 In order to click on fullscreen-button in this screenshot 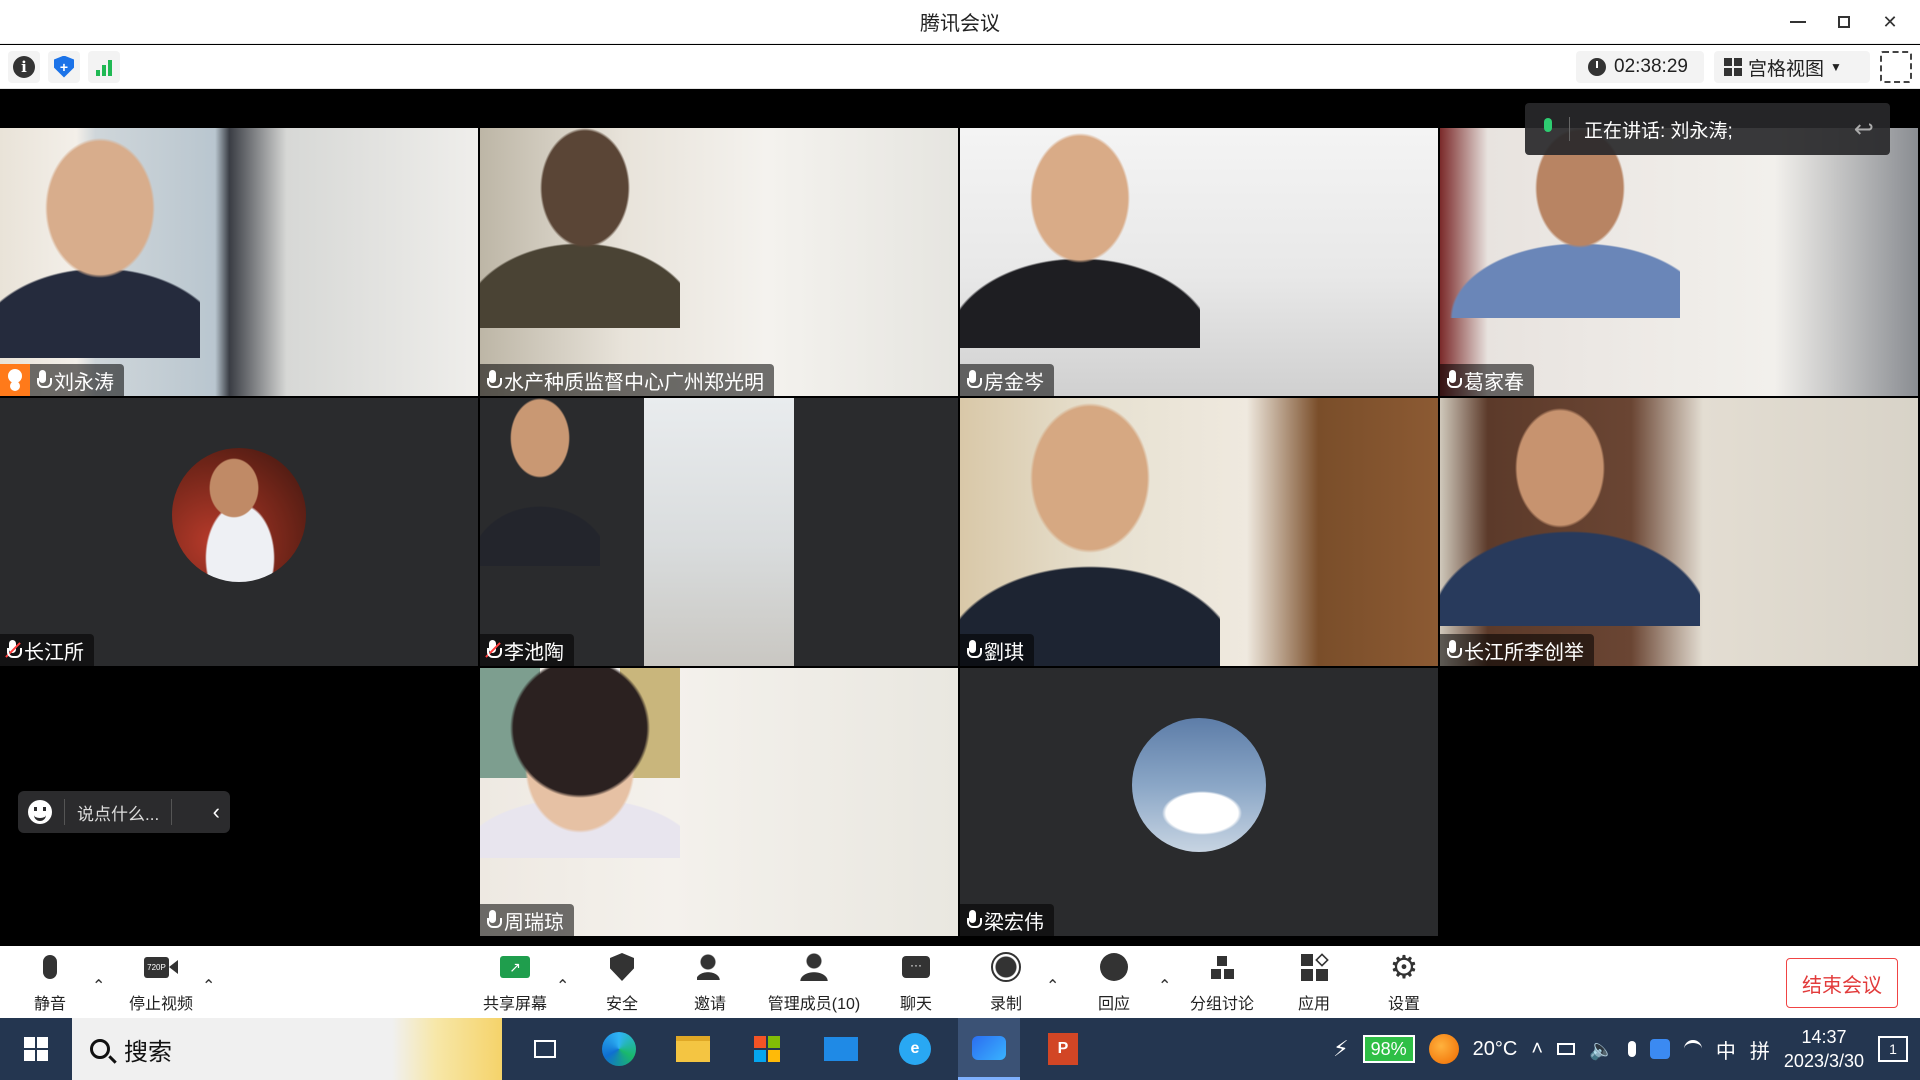, I will do `click(1896, 67)`.